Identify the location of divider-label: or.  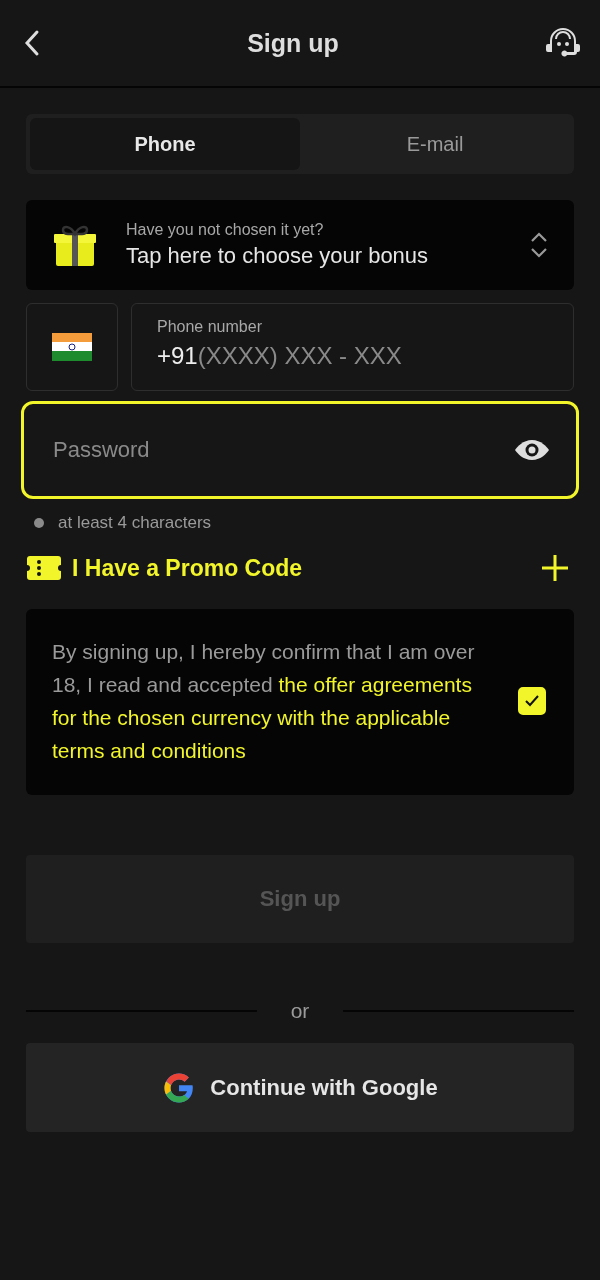
(300, 1011).